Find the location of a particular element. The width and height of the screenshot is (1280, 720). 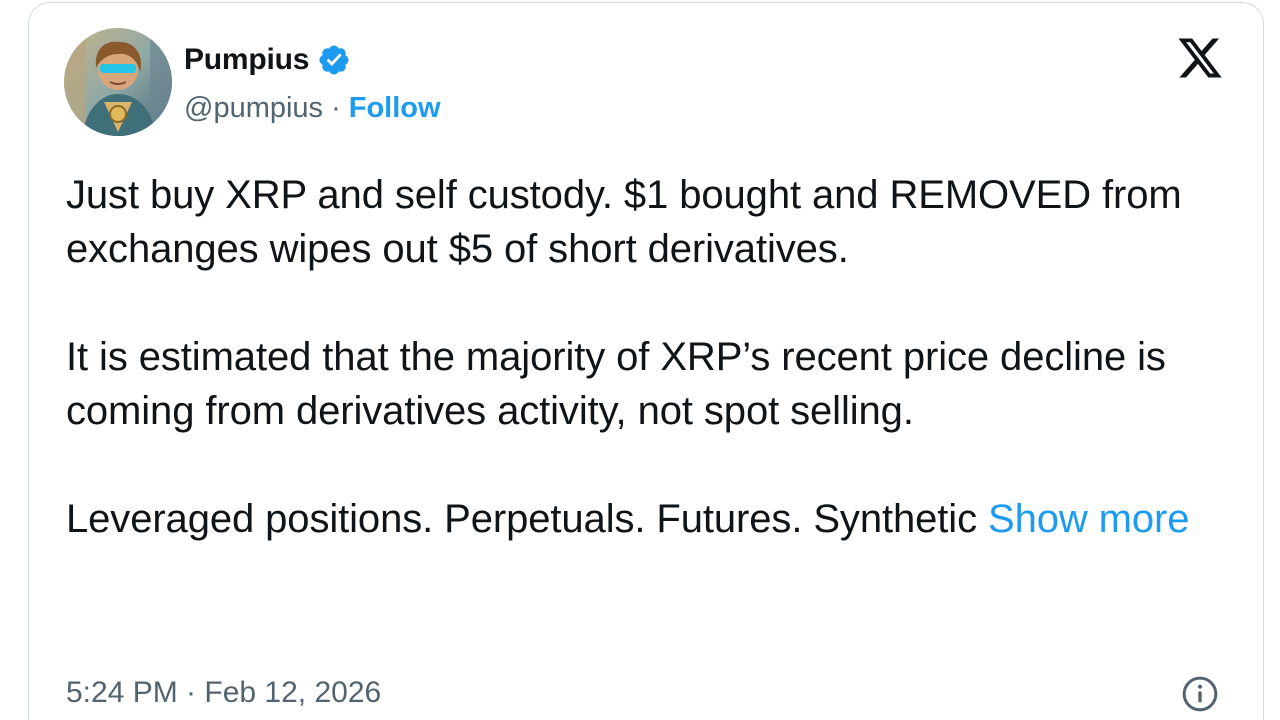

author-name-row: Pumpius is located at coordinates (267, 60).